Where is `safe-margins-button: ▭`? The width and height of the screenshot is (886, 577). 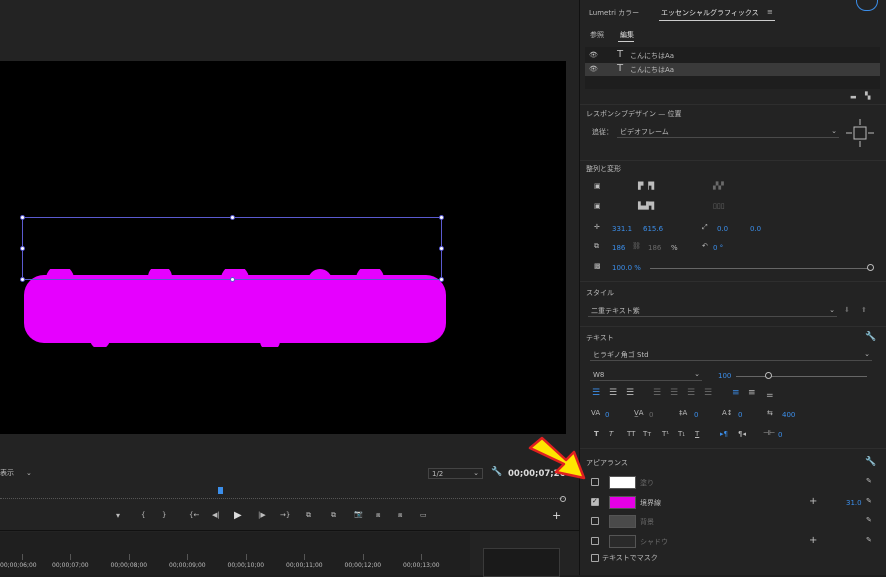
safe-margins-button: ▭ is located at coordinates (423, 515).